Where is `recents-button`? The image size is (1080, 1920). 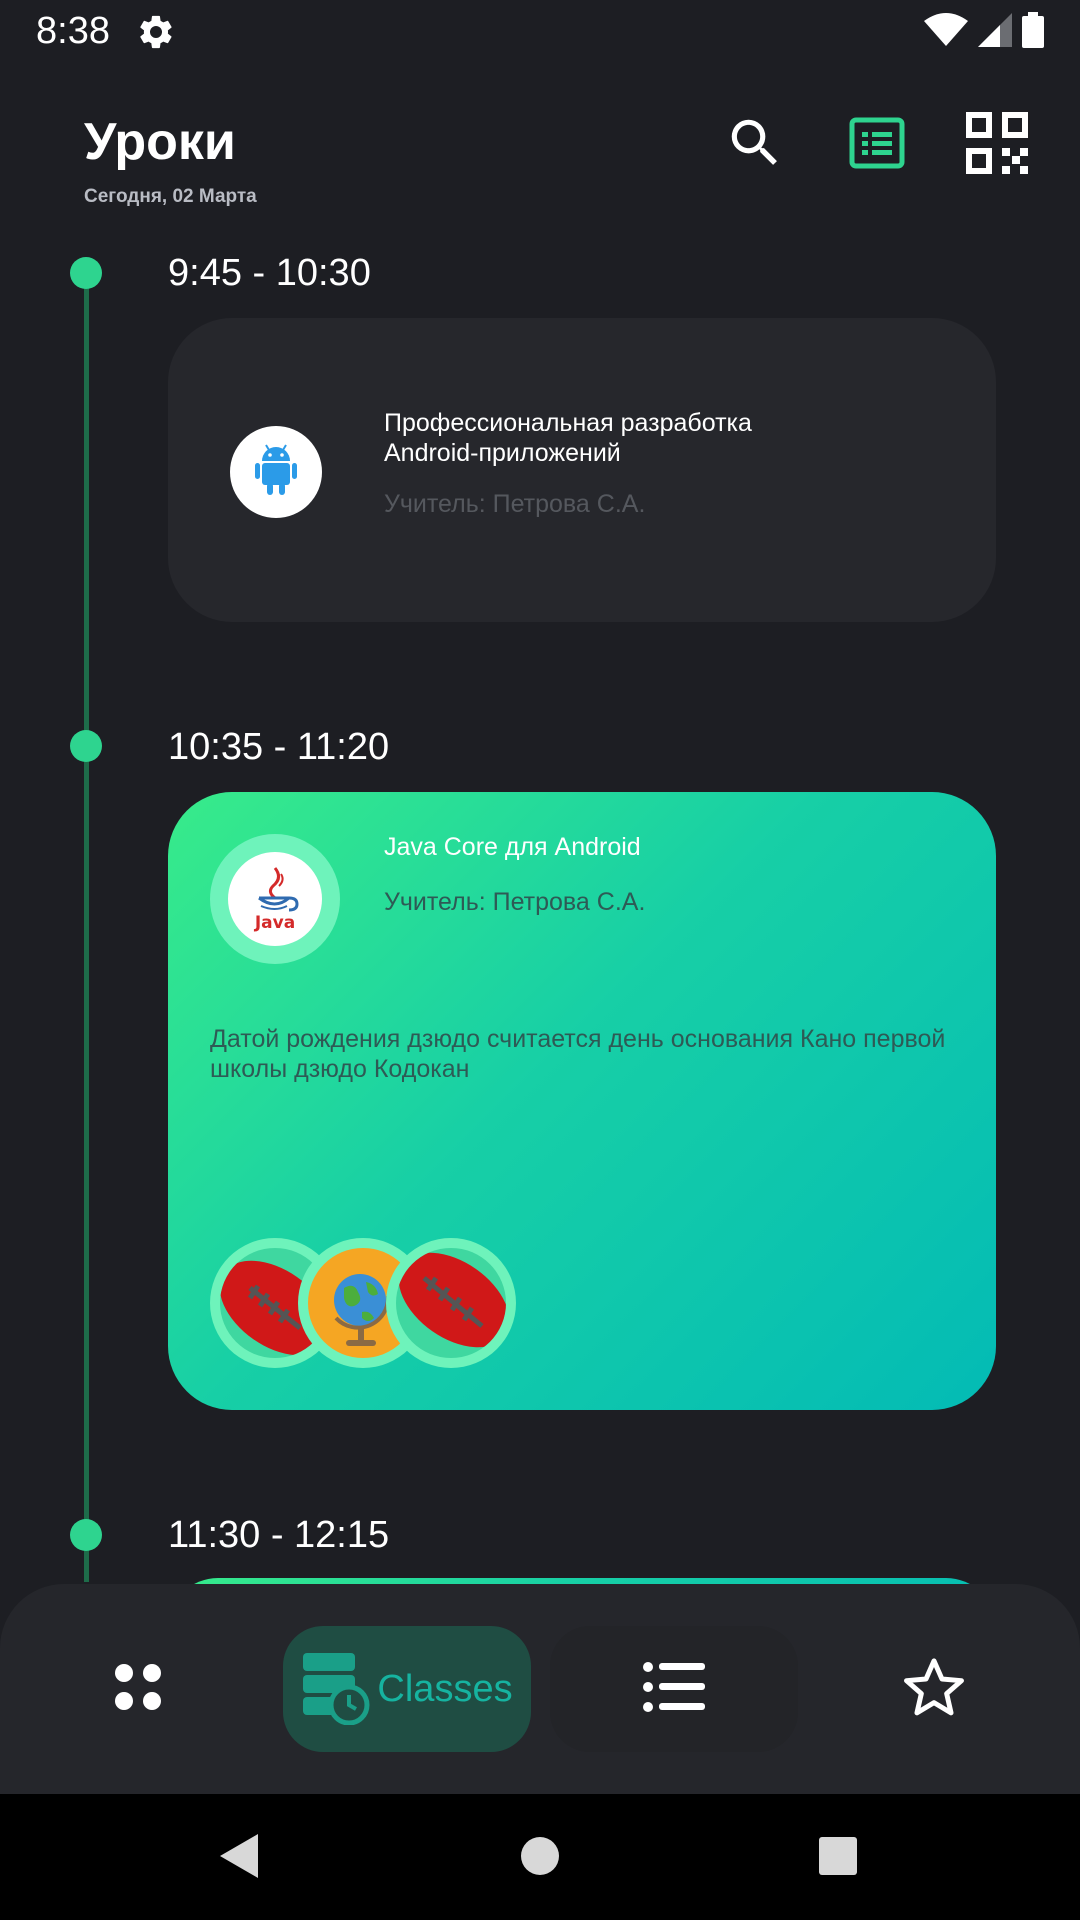
recents-button is located at coordinates (838, 1858).